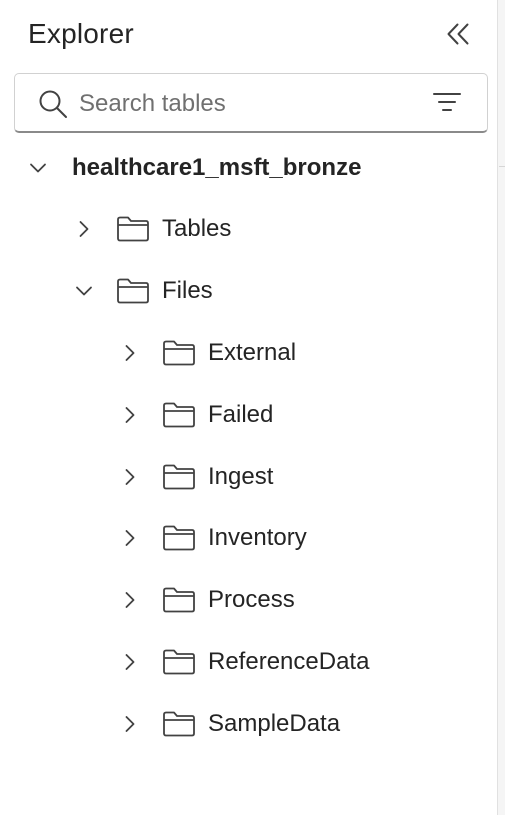  I want to click on tree-item-tables-label: Tables, so click(197, 228).